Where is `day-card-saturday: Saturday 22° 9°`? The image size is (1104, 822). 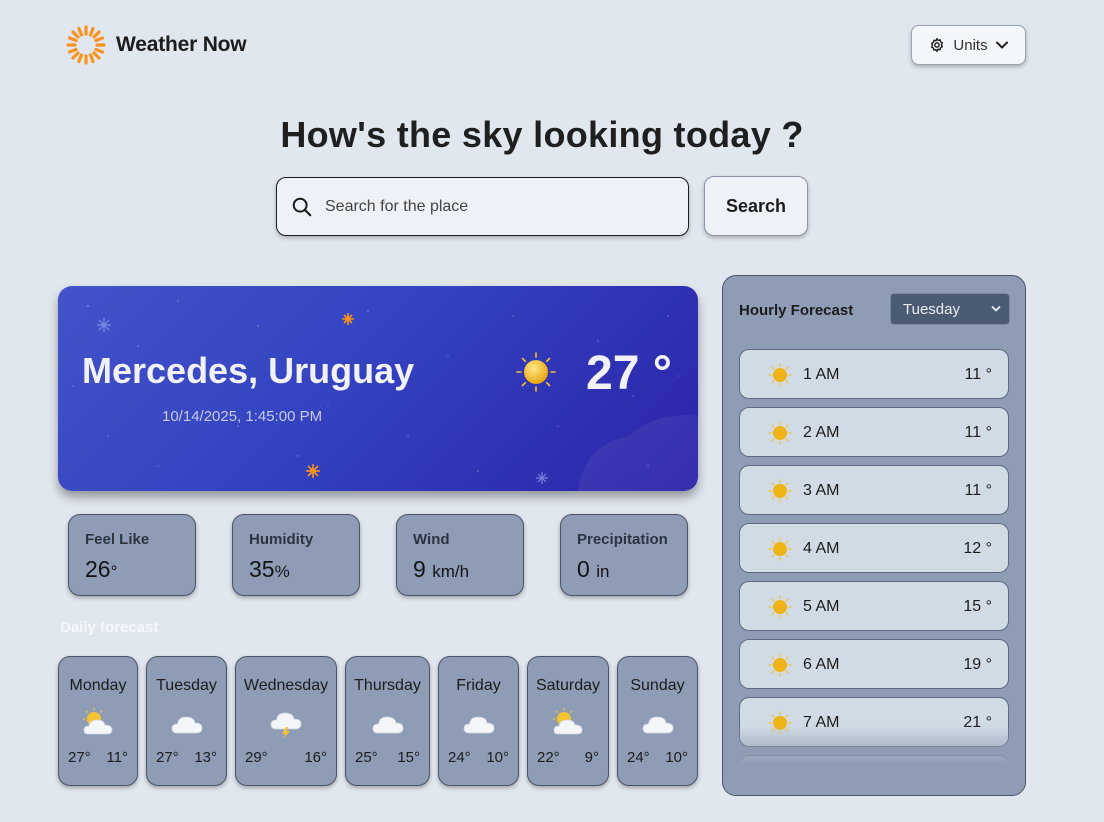 day-card-saturday: Saturday 22° 9° is located at coordinates (568, 721).